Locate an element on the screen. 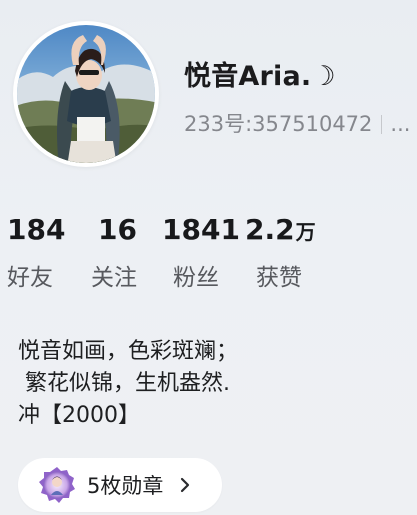 The image size is (417, 515). medals-button: 5枚勋章 is located at coordinates (120, 485).